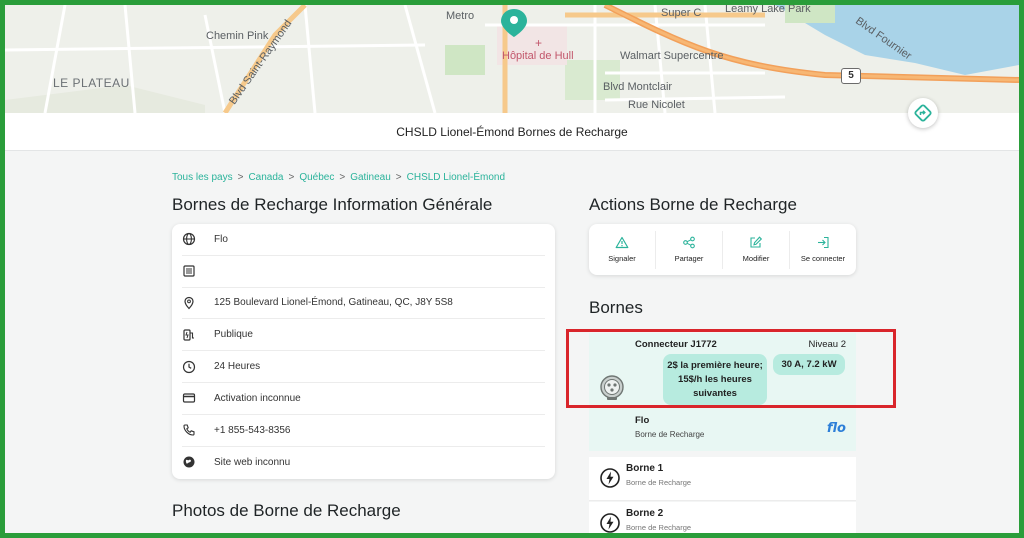  I want to click on breadcrumb-item: Tous les pays, so click(202, 177).